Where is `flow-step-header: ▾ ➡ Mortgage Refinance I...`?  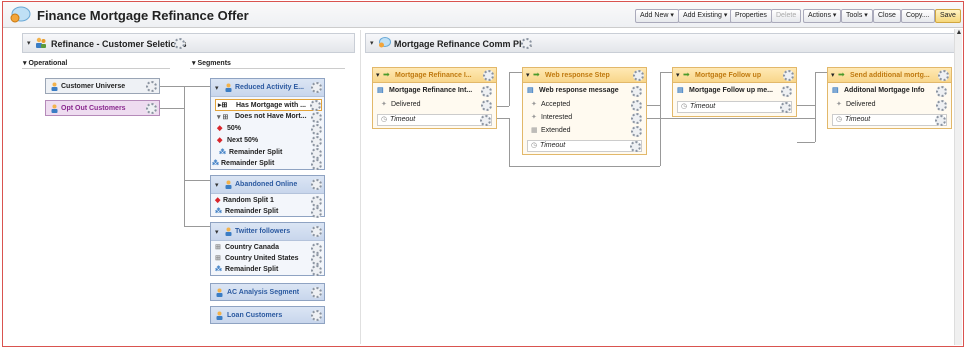
flow-step-header: ▾ ➡ Mortgage Refinance I... is located at coordinates (434, 75).